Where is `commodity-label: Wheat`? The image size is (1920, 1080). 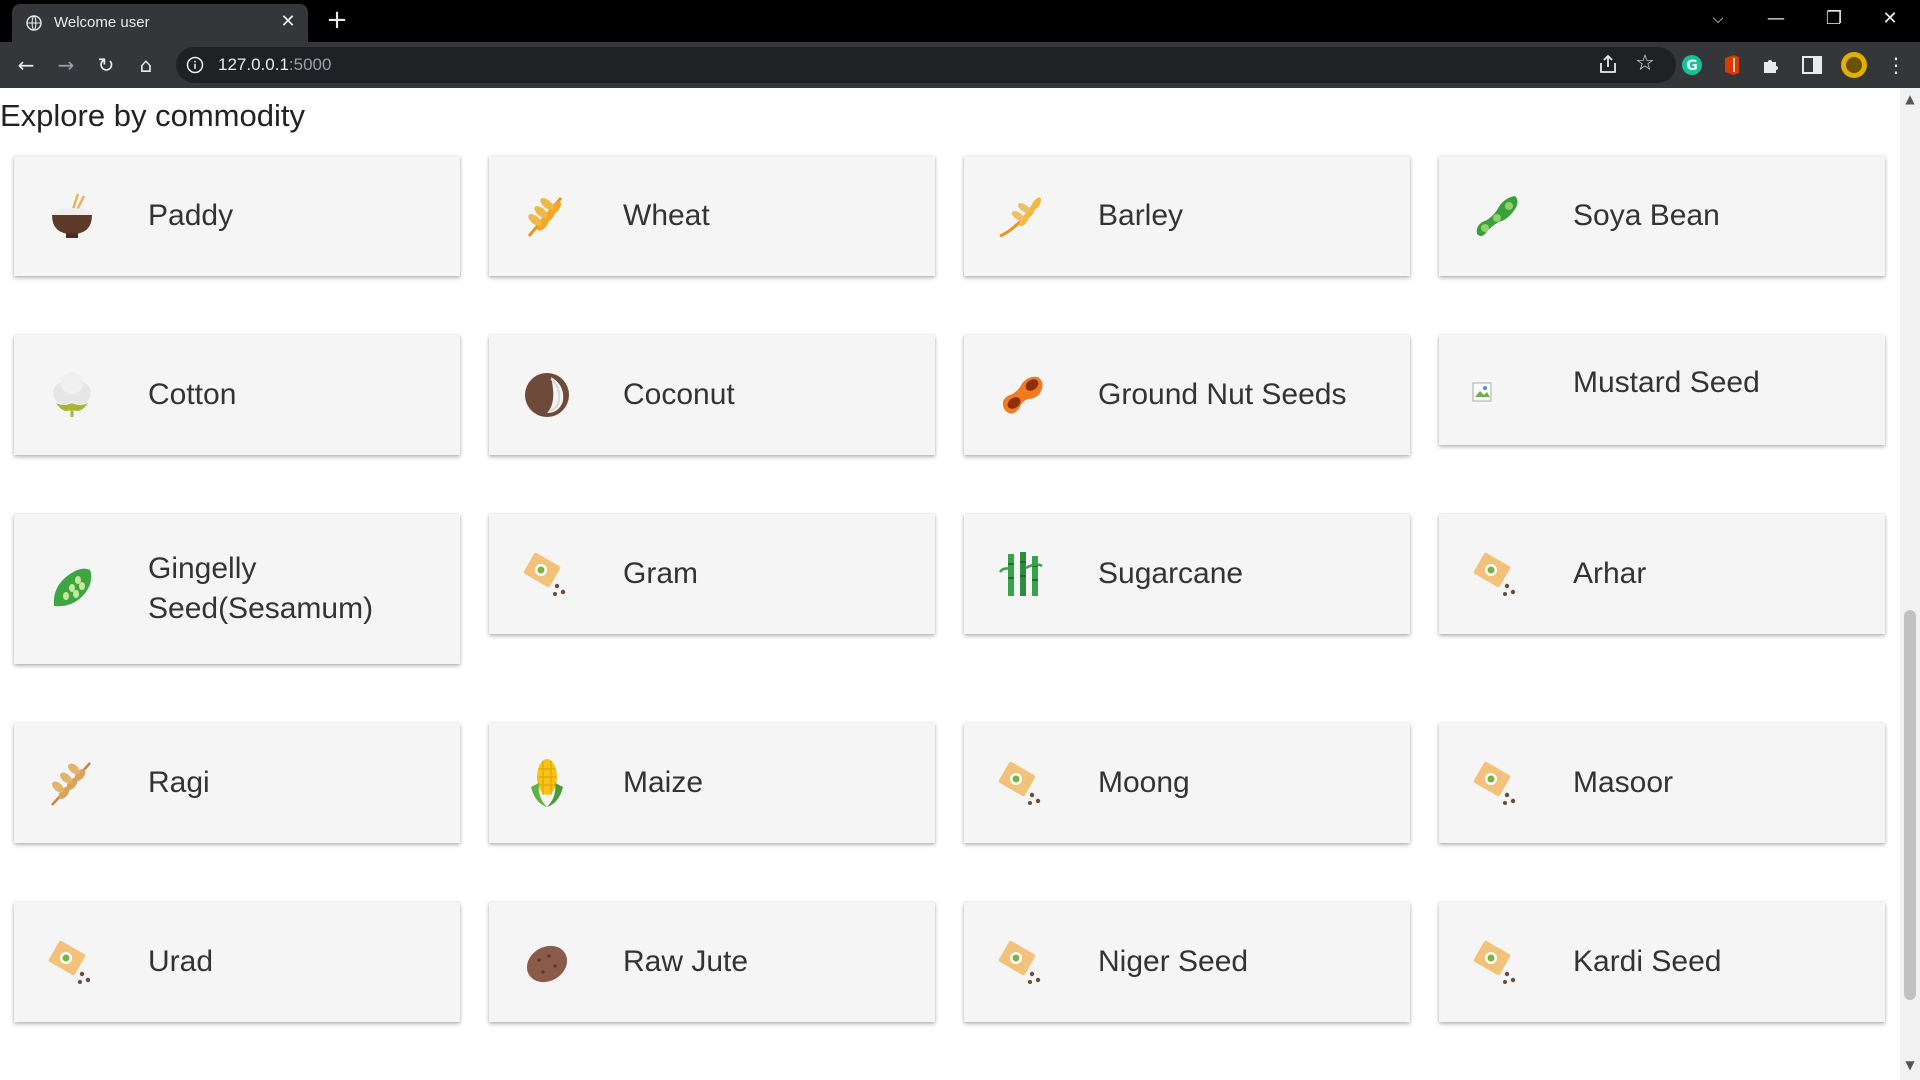
commodity-label: Wheat is located at coordinates (666, 215).